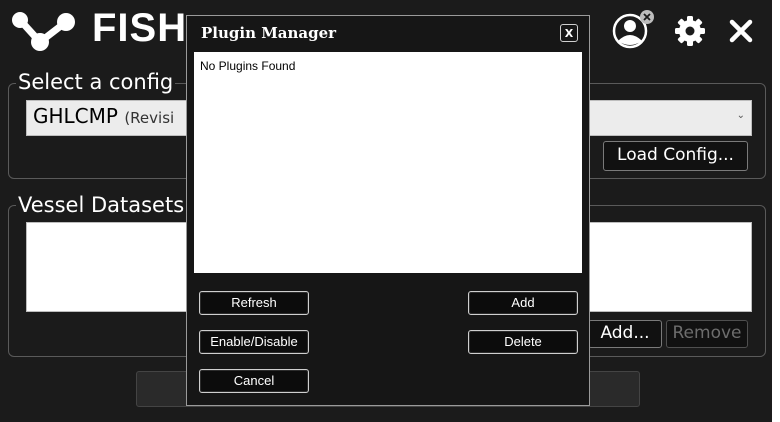  I want to click on gear-icon, so click(690, 31).